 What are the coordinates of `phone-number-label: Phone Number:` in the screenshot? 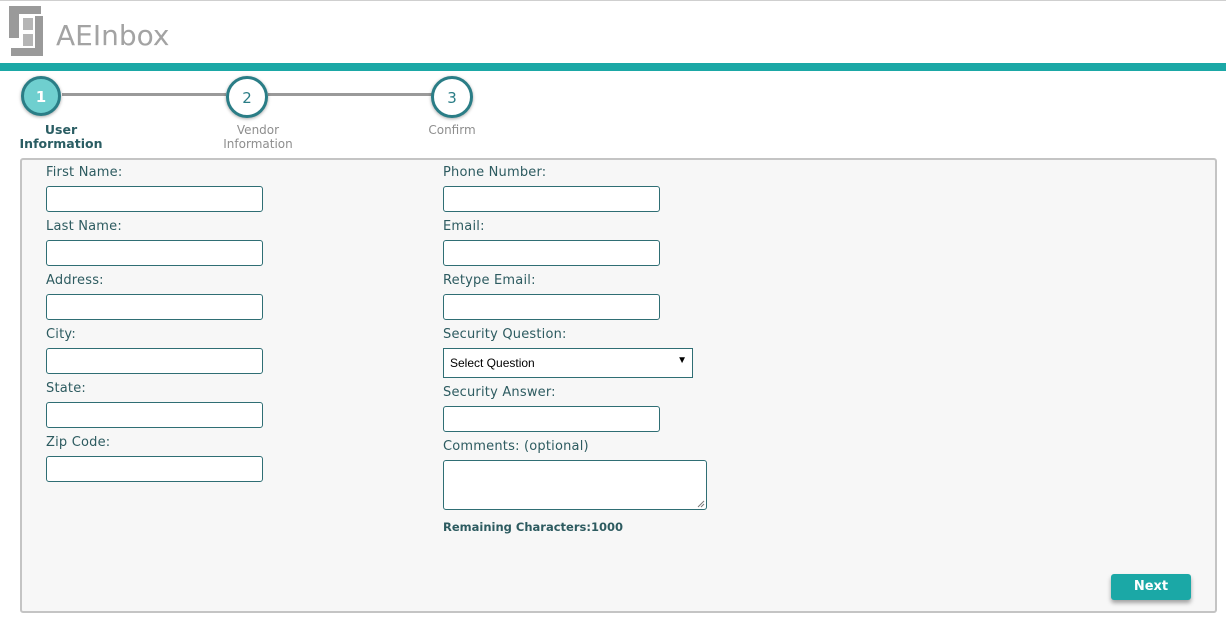 It's located at (495, 172).